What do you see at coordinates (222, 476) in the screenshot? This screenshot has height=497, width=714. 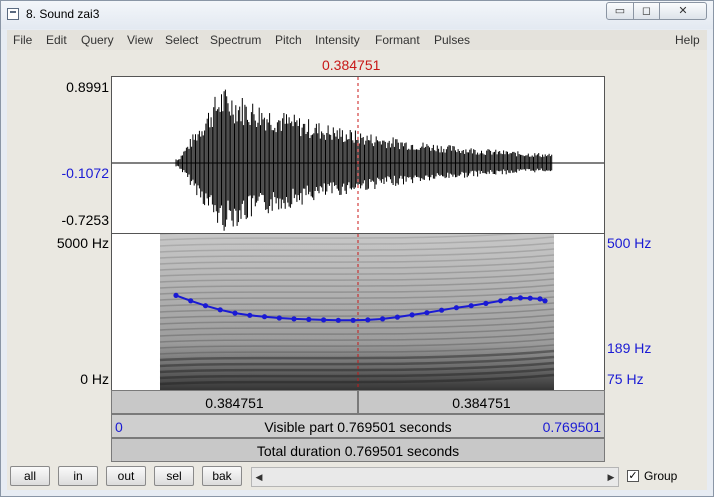 I see `zoom-back-button: bak` at bounding box center [222, 476].